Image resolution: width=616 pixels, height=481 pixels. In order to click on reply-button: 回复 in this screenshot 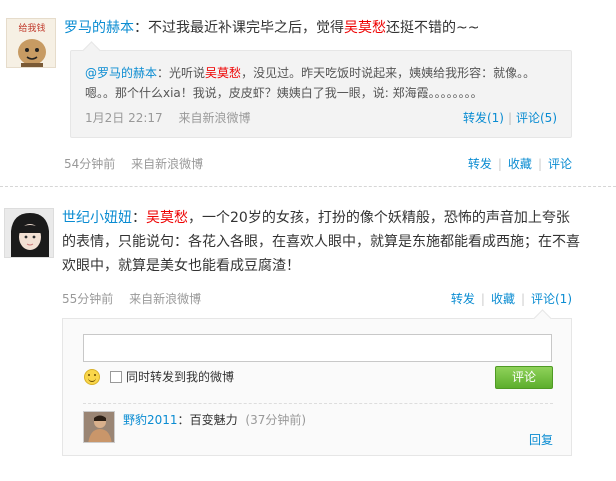, I will do `click(541, 439)`.